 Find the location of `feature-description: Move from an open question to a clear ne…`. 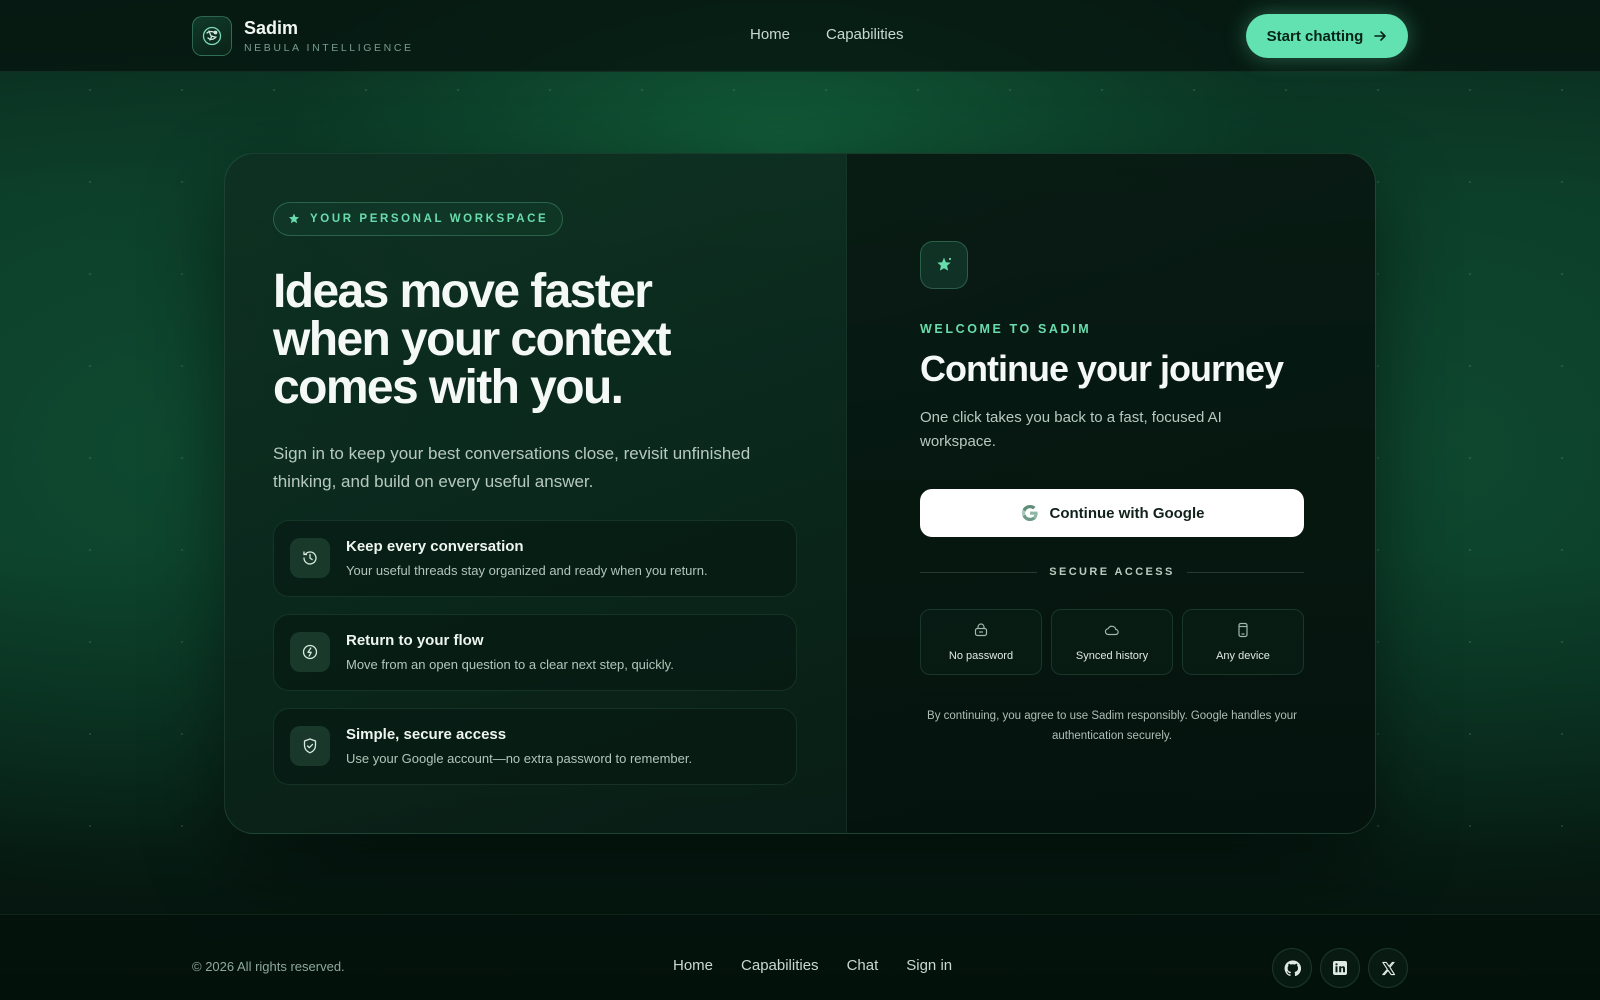

feature-description: Move from an open question to a clear ne… is located at coordinates (510, 664).